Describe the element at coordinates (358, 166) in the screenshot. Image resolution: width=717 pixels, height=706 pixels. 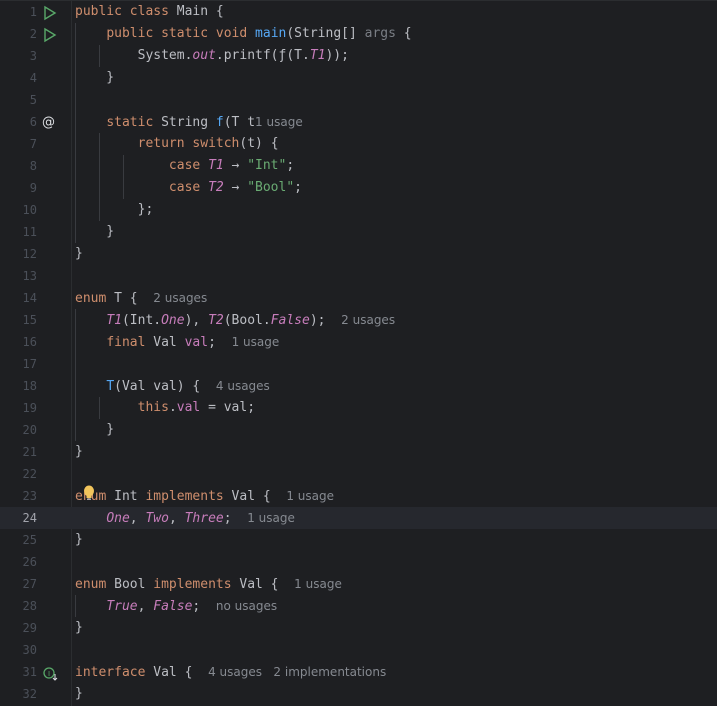
I see `code-line: 8 case T1 → "Int";` at that location.